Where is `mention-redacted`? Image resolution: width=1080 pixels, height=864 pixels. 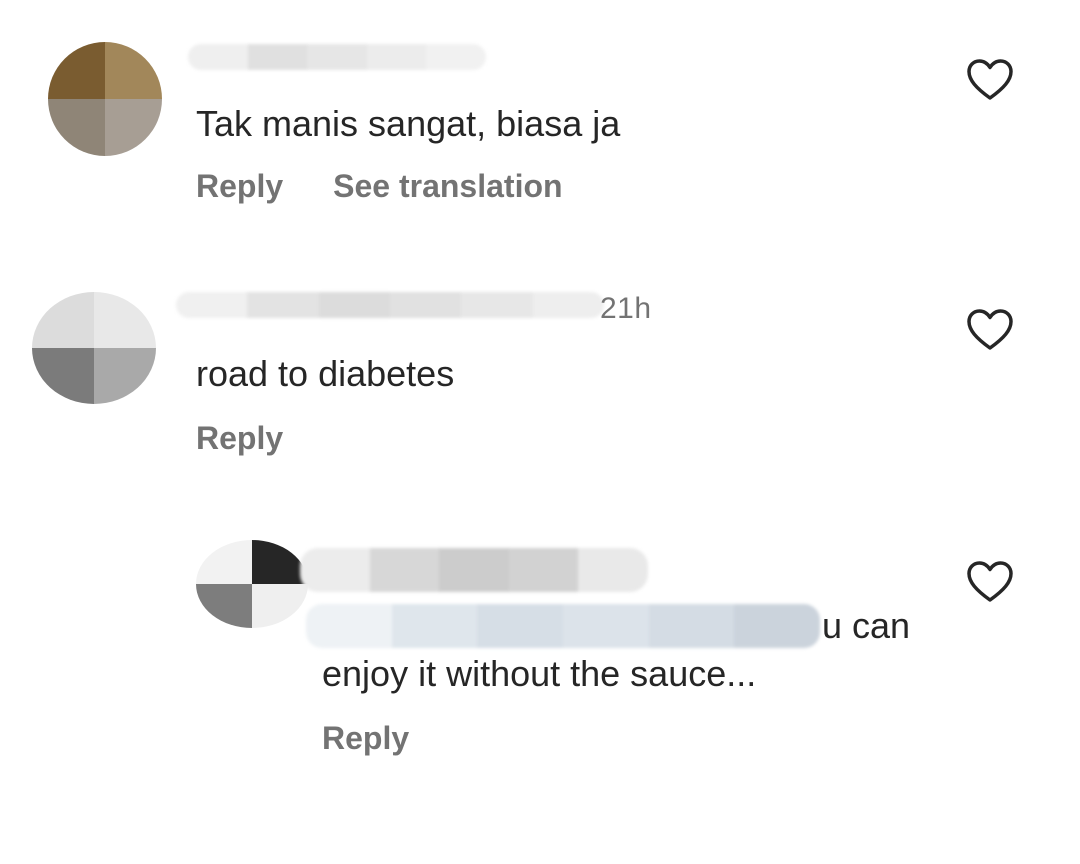 mention-redacted is located at coordinates (563, 626).